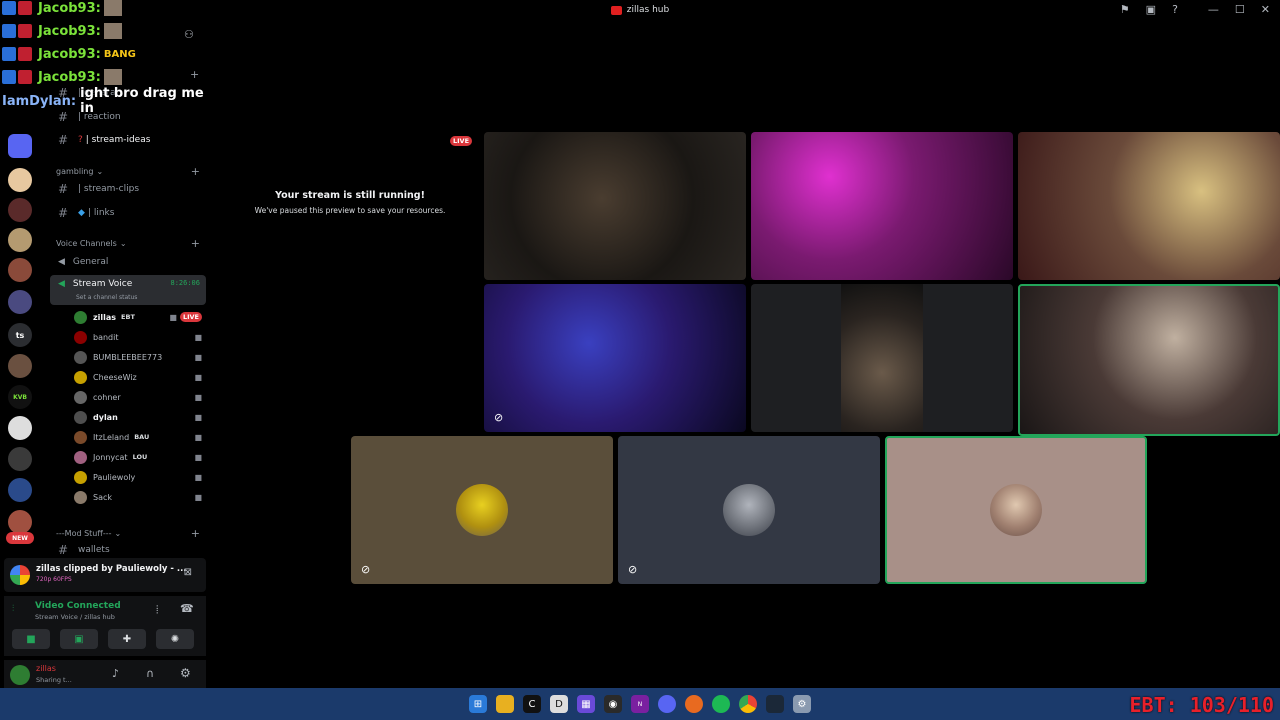 The image size is (1280, 720). What do you see at coordinates (802, 704) in the screenshot?
I see `settings-icon: ⚙` at bounding box center [802, 704].